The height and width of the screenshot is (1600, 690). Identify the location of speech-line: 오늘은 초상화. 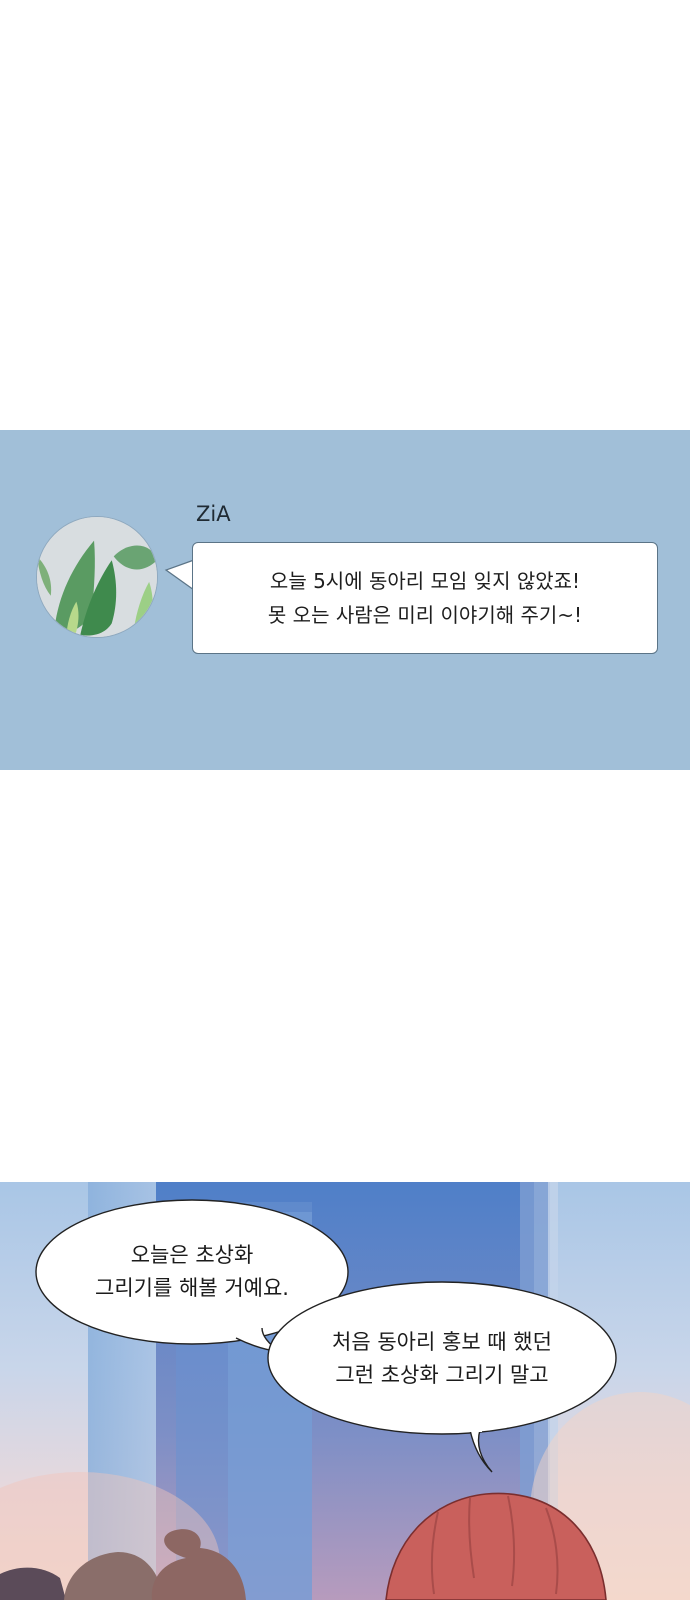
(192, 1255).